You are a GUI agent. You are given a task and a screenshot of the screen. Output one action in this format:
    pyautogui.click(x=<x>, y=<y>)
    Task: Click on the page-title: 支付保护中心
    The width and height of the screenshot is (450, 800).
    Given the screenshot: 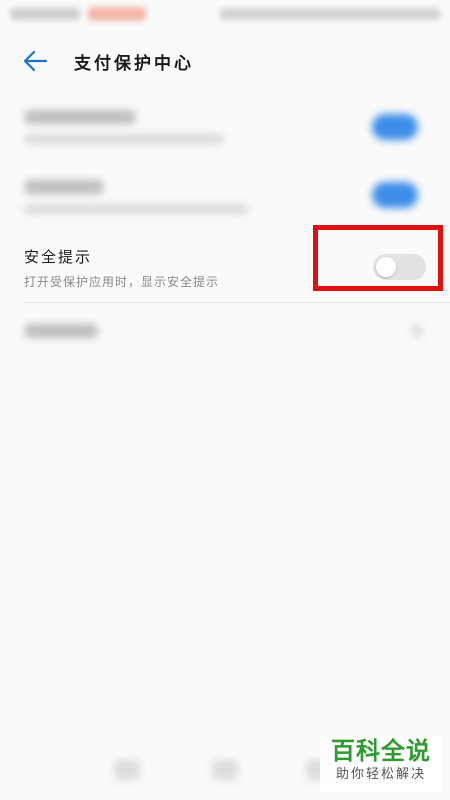 What is the action you would take?
    pyautogui.click(x=134, y=64)
    